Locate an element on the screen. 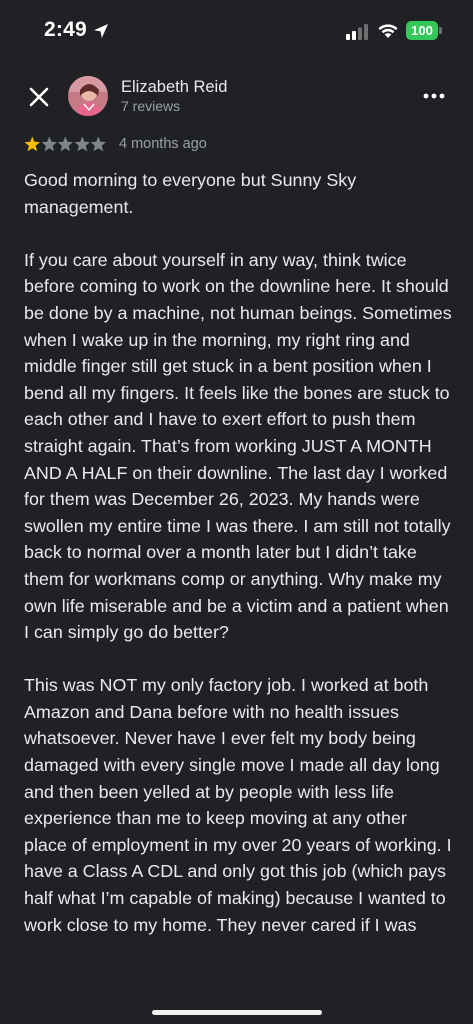 The width and height of the screenshot is (473, 1024). rating-row: 4 months ago is located at coordinates (234, 145).